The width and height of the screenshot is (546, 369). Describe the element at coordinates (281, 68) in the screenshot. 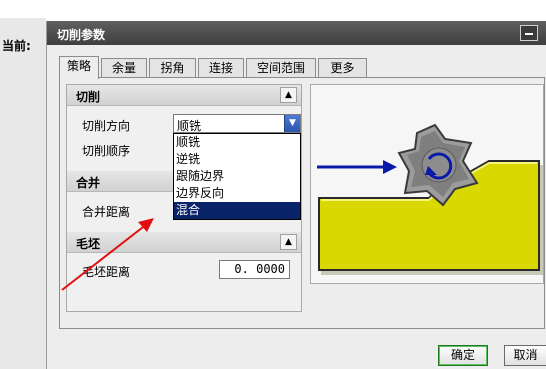

I see `tab-spatial-range: 空间范围` at that location.